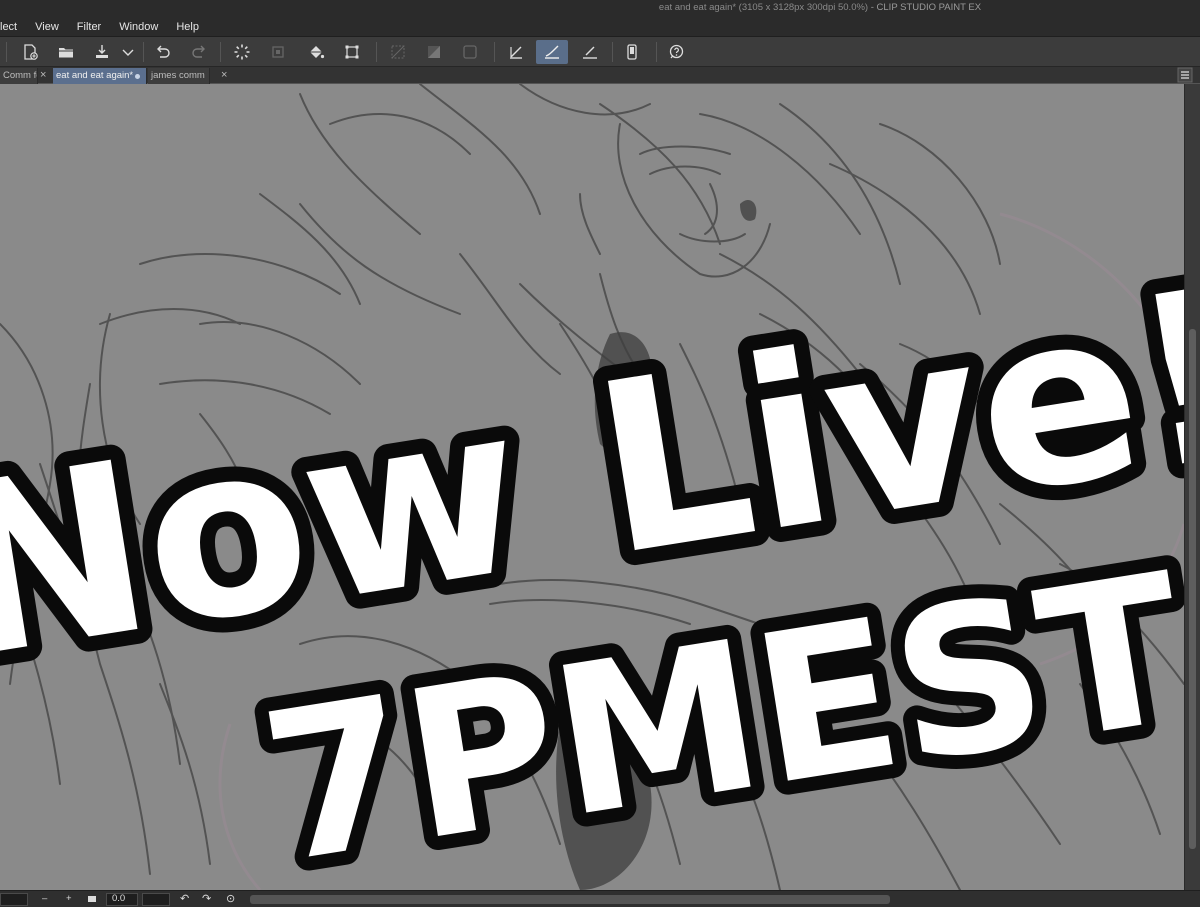 The width and height of the screenshot is (1200, 907). What do you see at coordinates (92, 899) in the screenshot?
I see `fit-screen-icon` at bounding box center [92, 899].